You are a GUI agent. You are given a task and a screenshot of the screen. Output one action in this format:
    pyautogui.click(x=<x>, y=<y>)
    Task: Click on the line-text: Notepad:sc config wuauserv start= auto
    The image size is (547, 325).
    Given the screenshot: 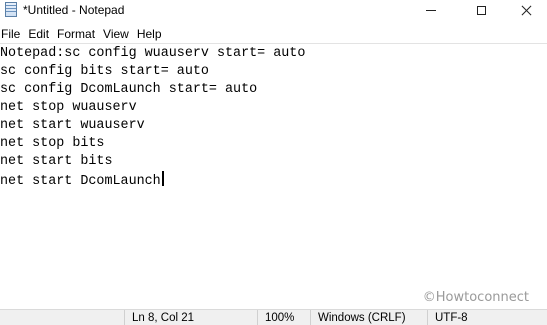 What is the action you would take?
    pyautogui.click(x=153, y=53)
    